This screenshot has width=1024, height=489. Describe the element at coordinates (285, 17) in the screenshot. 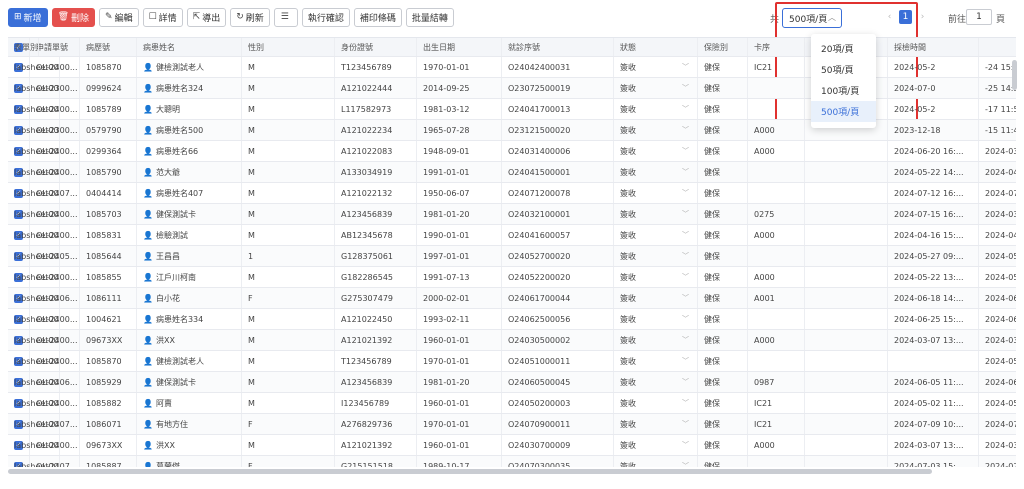

I see `columns-button: ☰` at that location.